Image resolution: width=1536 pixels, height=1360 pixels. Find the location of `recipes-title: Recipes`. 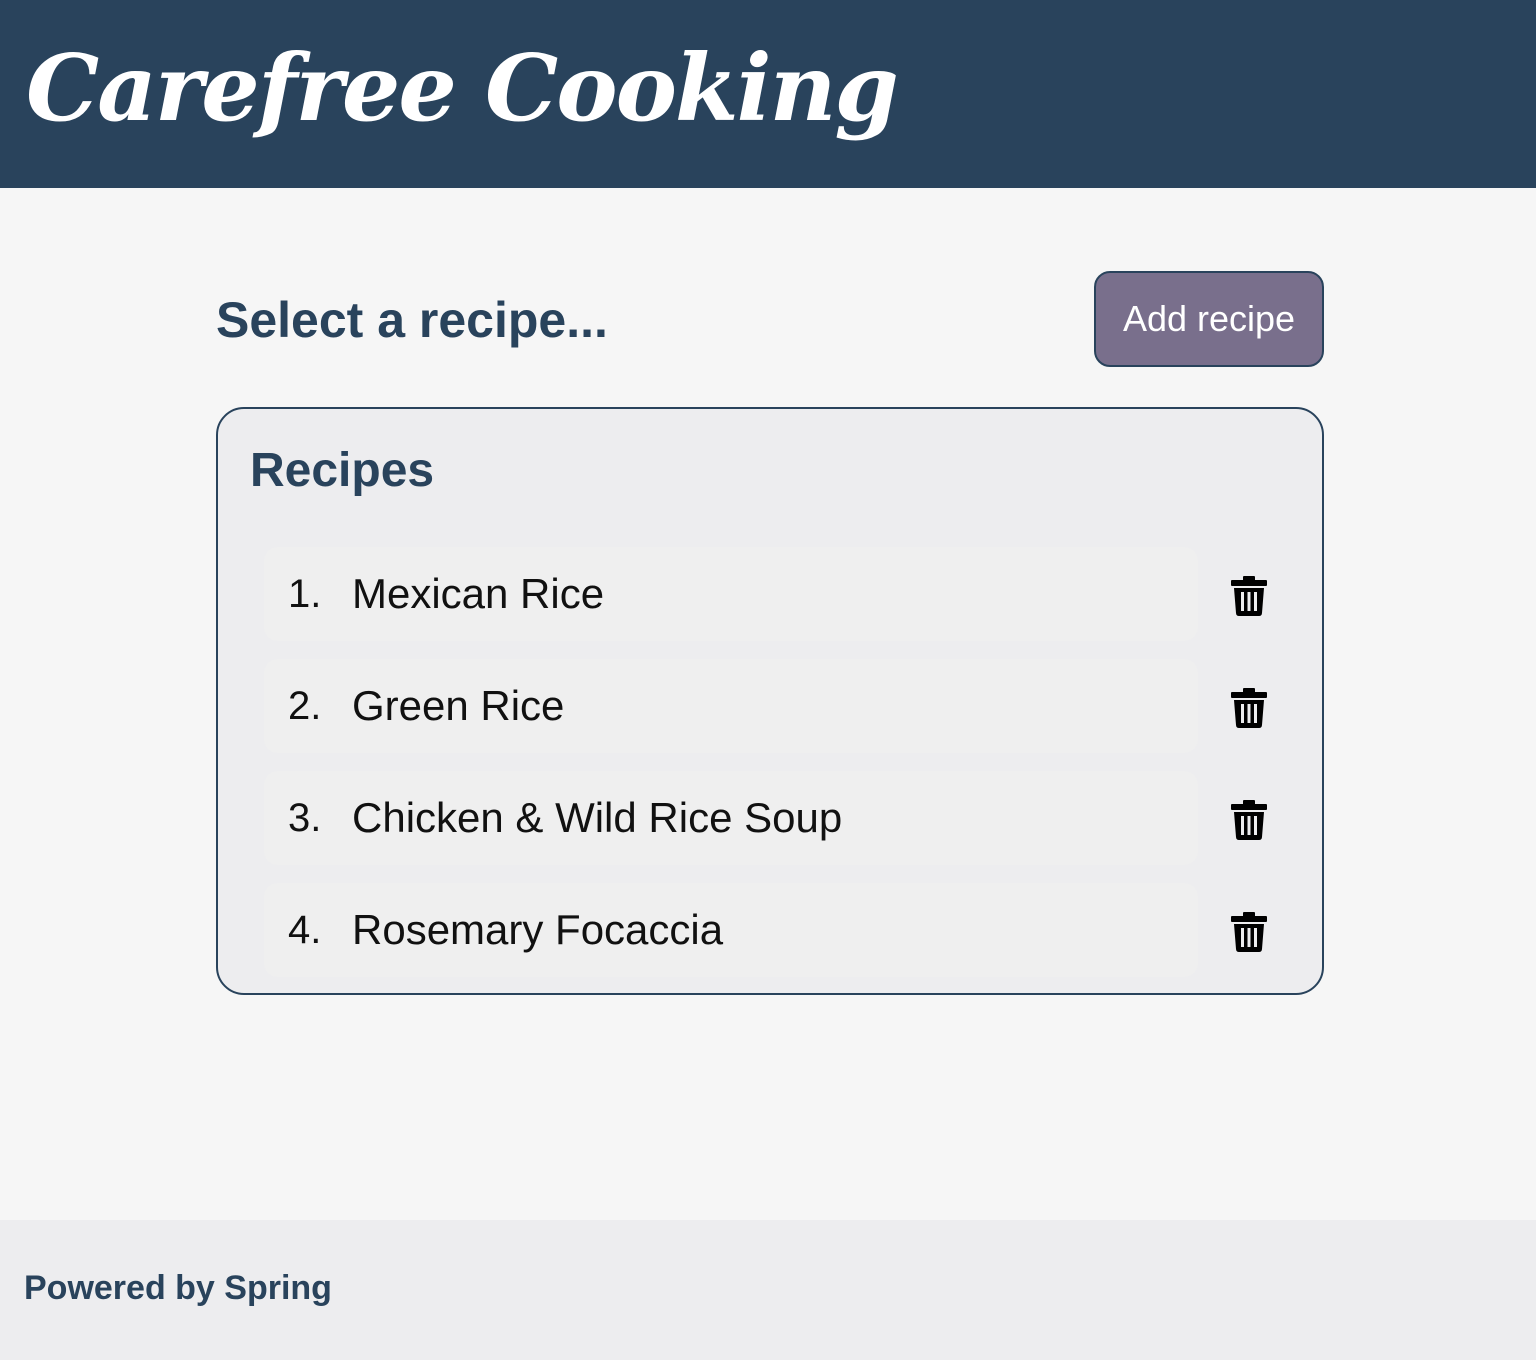

recipes-title: Recipes is located at coordinates (342, 470).